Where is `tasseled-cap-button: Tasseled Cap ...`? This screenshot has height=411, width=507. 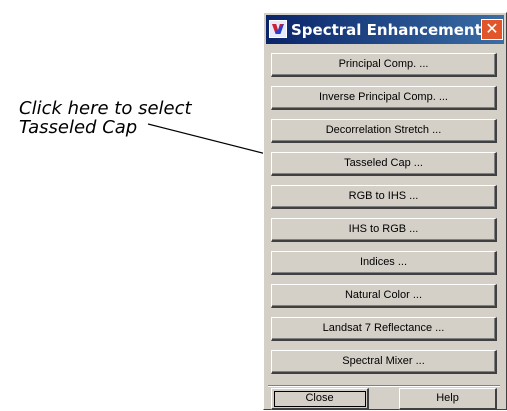
tasseled-cap-button: Tasseled Cap ... is located at coordinates (384, 164).